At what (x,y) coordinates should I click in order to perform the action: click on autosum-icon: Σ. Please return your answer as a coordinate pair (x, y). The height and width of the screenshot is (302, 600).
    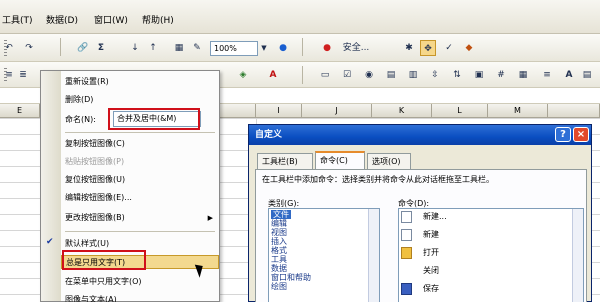
    Looking at the image, I should click on (101, 48).